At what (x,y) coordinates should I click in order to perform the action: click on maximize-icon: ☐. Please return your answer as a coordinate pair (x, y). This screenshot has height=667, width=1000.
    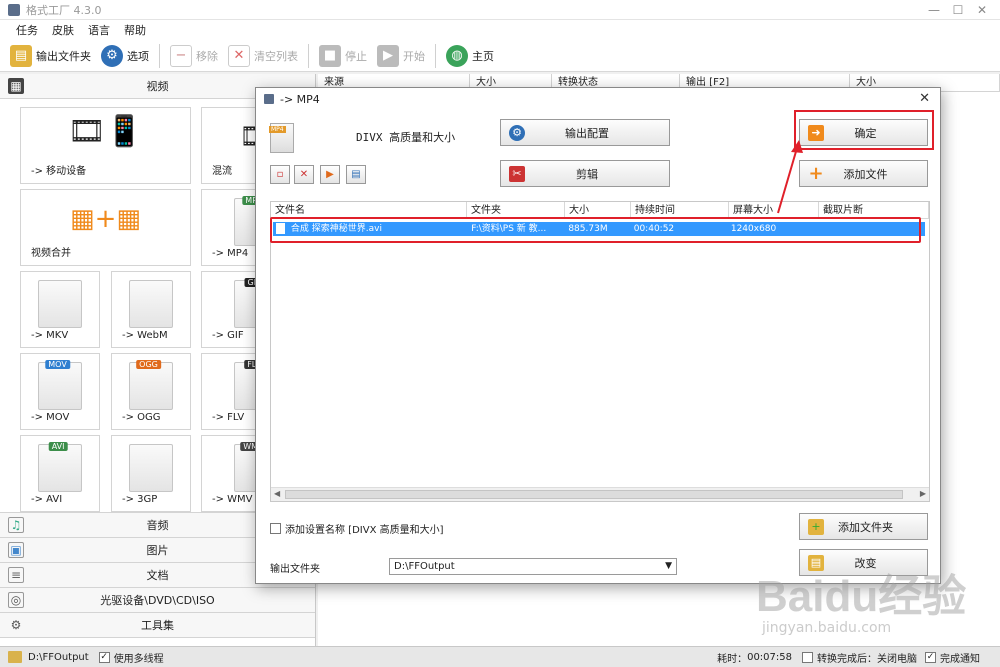
    Looking at the image, I should click on (958, 10).